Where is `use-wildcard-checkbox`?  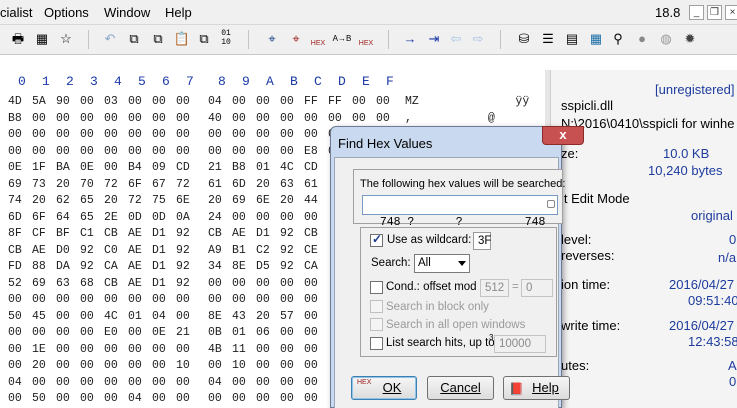 use-wildcard-checkbox is located at coordinates (376, 239).